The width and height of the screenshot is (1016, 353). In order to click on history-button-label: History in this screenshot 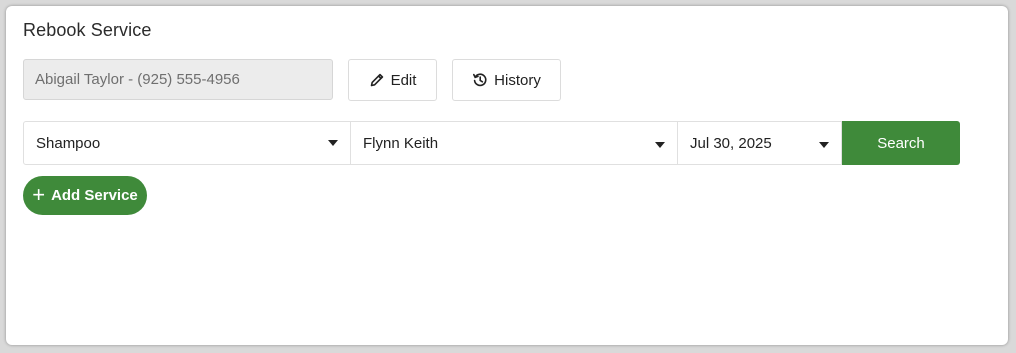, I will do `click(517, 80)`.